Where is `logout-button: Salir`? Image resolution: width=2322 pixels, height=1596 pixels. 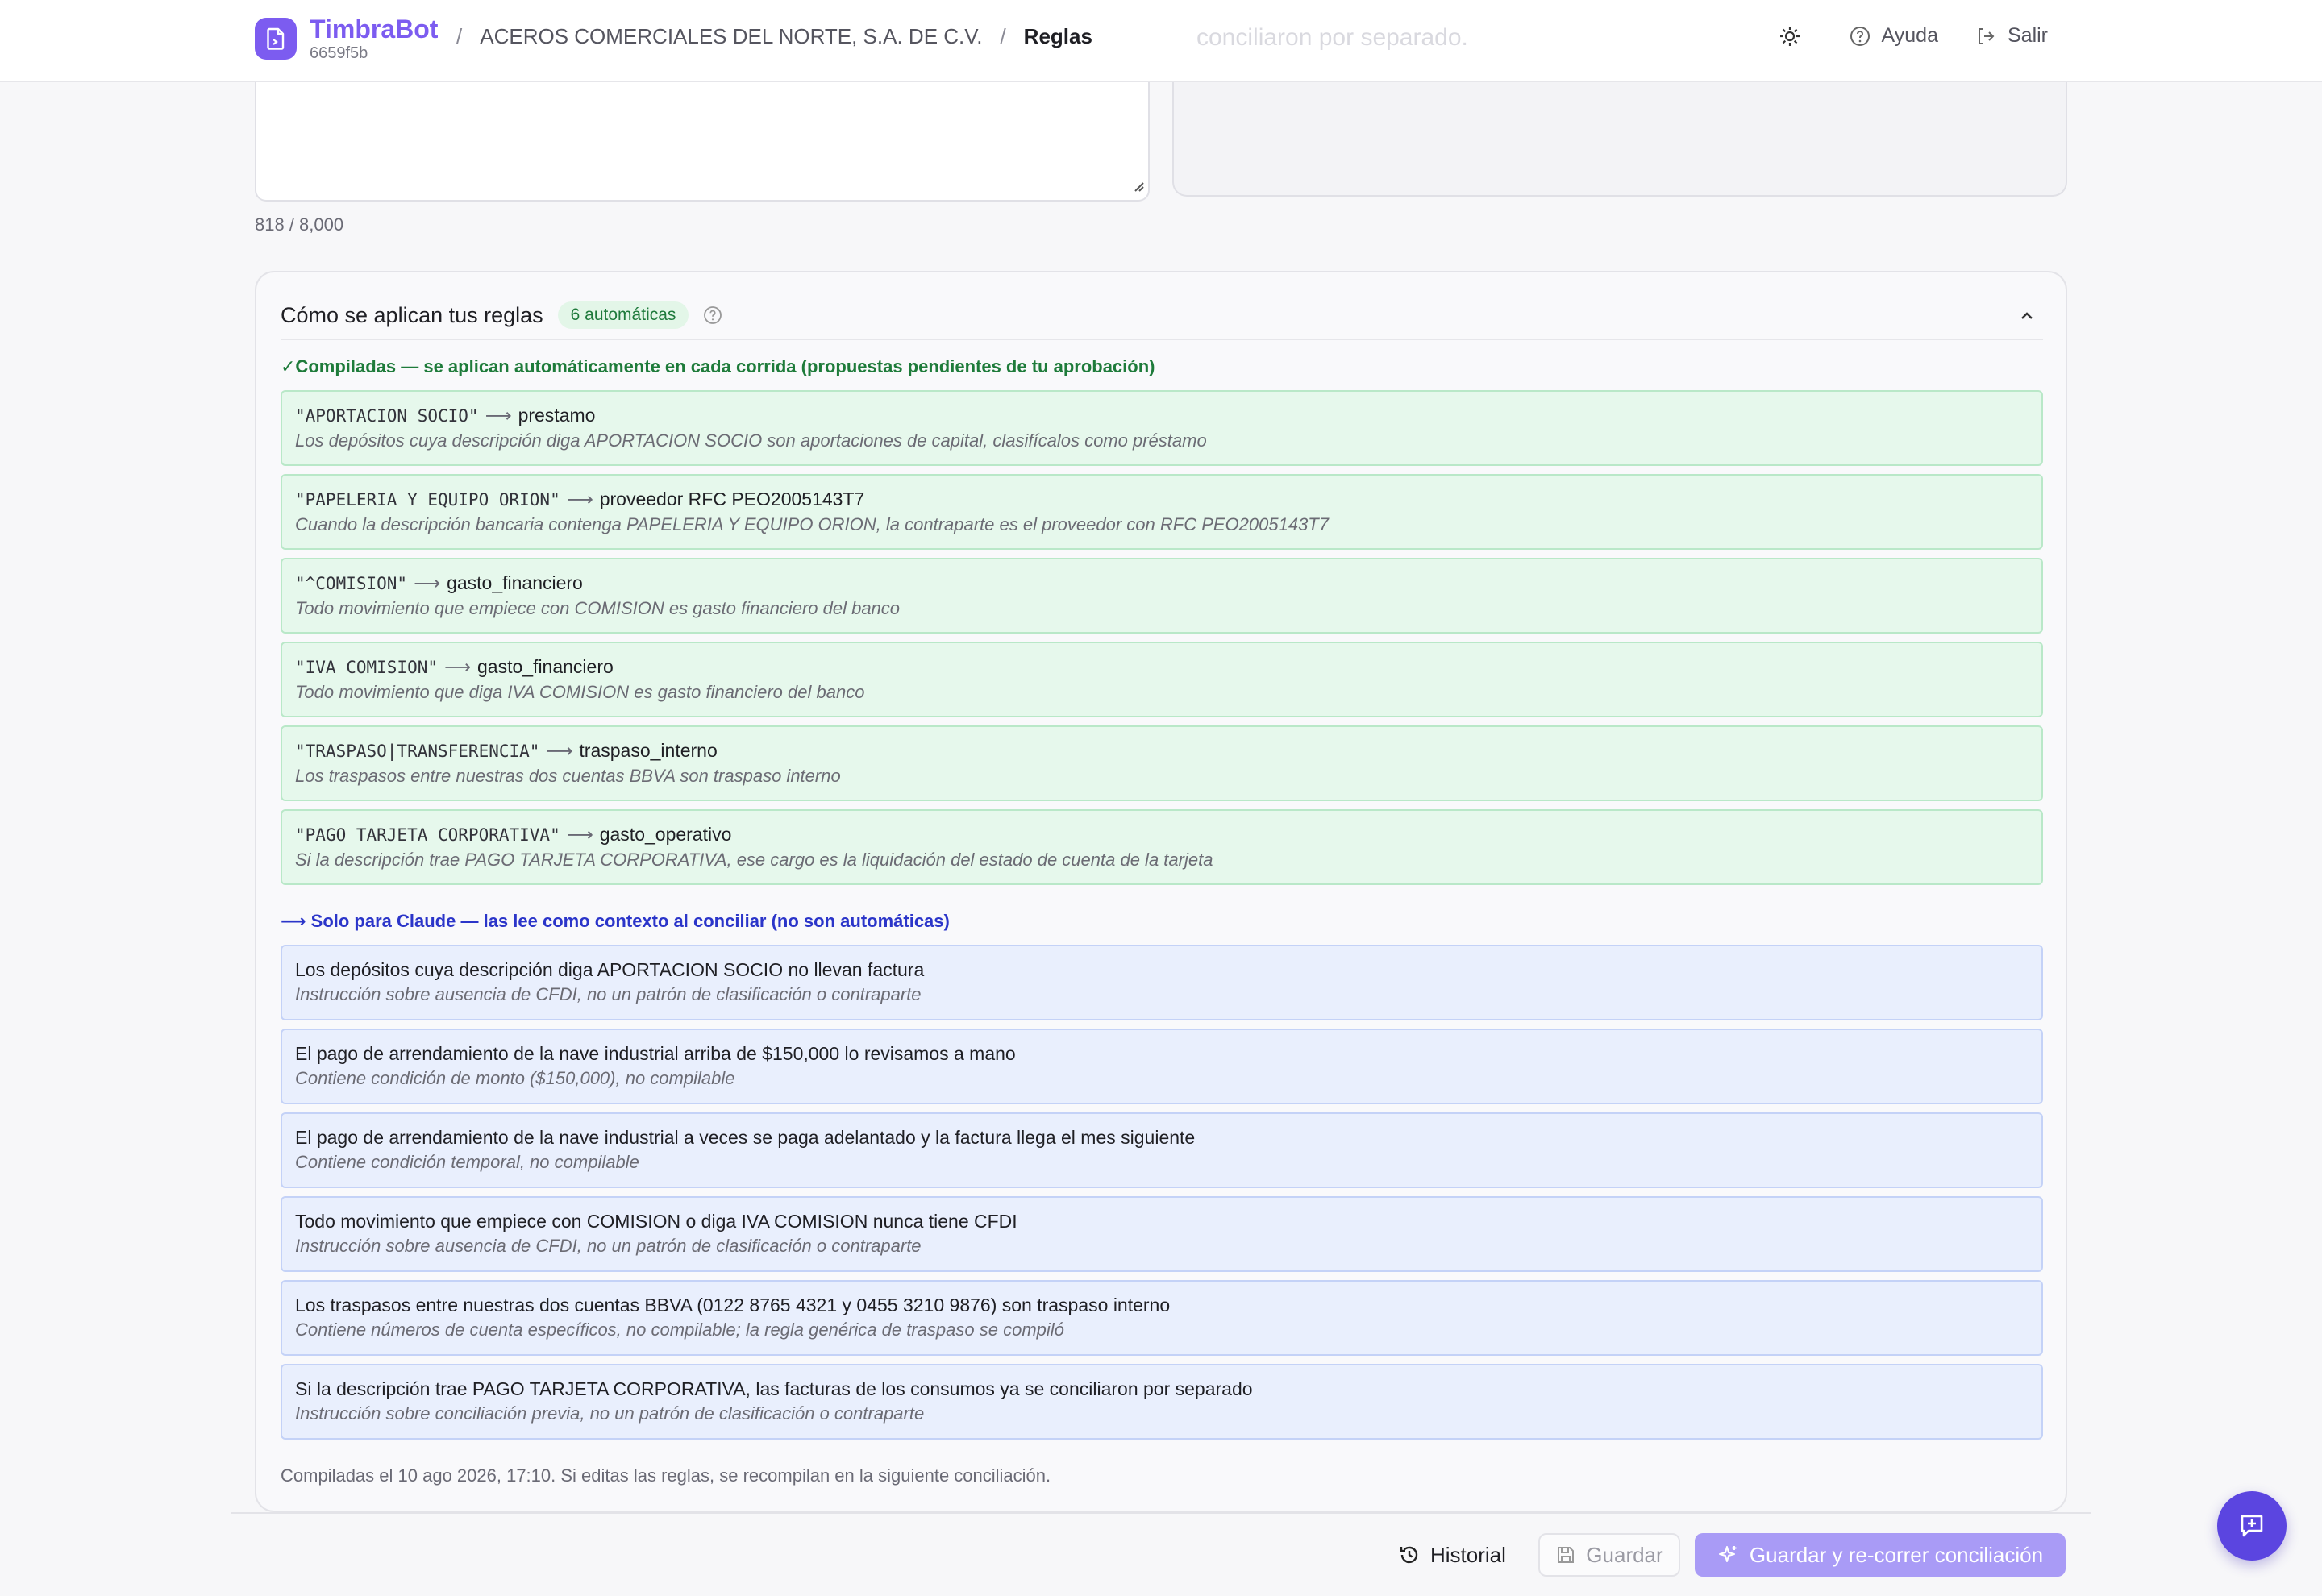 logout-button: Salir is located at coordinates (2011, 36).